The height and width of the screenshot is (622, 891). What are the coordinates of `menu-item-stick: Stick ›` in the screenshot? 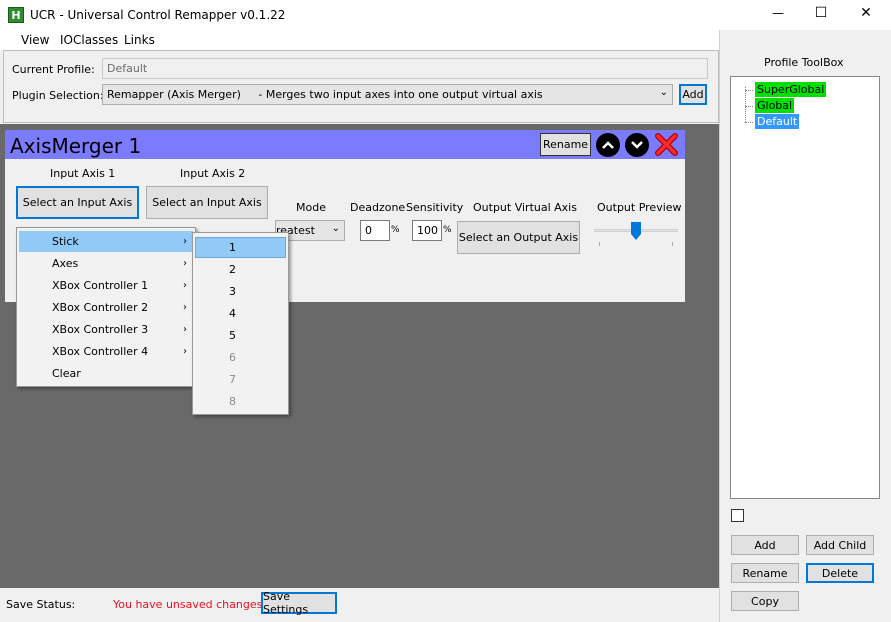 It's located at (106, 241).